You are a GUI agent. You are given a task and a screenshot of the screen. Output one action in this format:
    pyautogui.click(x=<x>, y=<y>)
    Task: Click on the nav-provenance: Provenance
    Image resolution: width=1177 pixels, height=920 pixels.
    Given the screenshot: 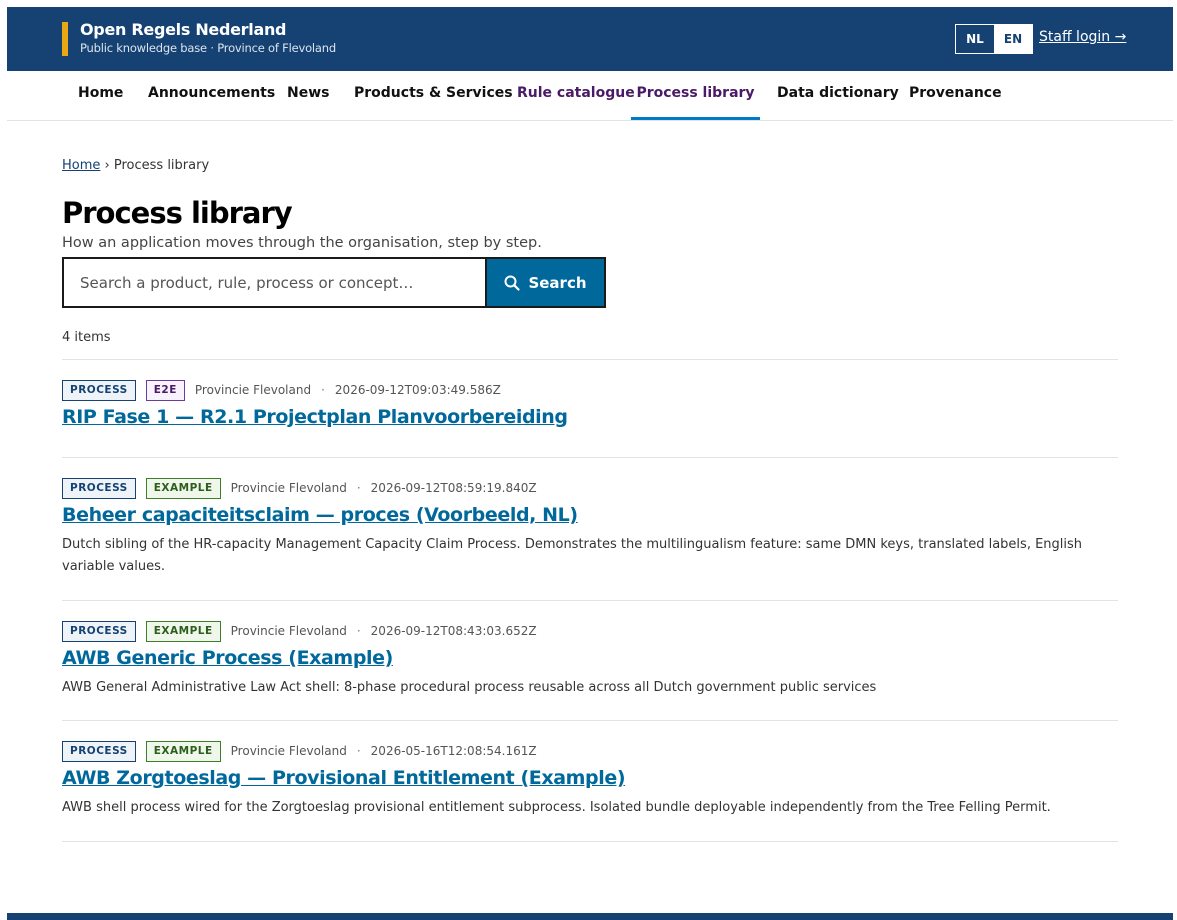 What is the action you would take?
    pyautogui.click(x=955, y=95)
    